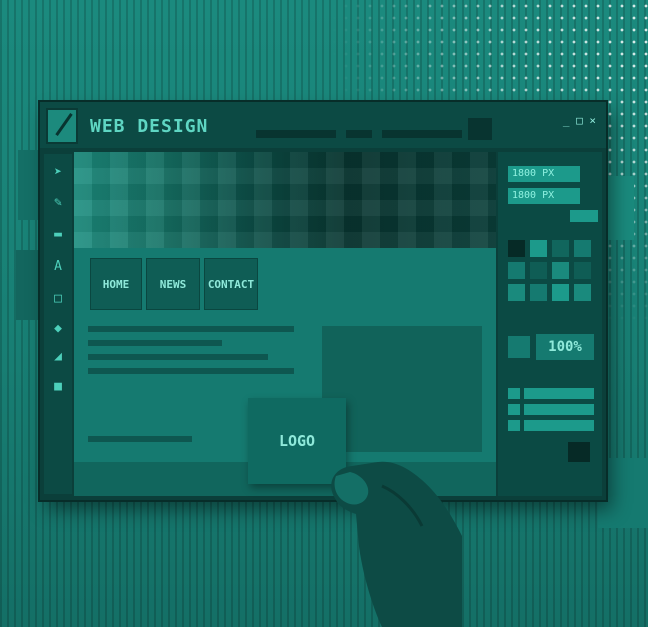 The image size is (648, 627). Describe the element at coordinates (58, 329) in the screenshot. I see `fill-icon: ◆` at that location.